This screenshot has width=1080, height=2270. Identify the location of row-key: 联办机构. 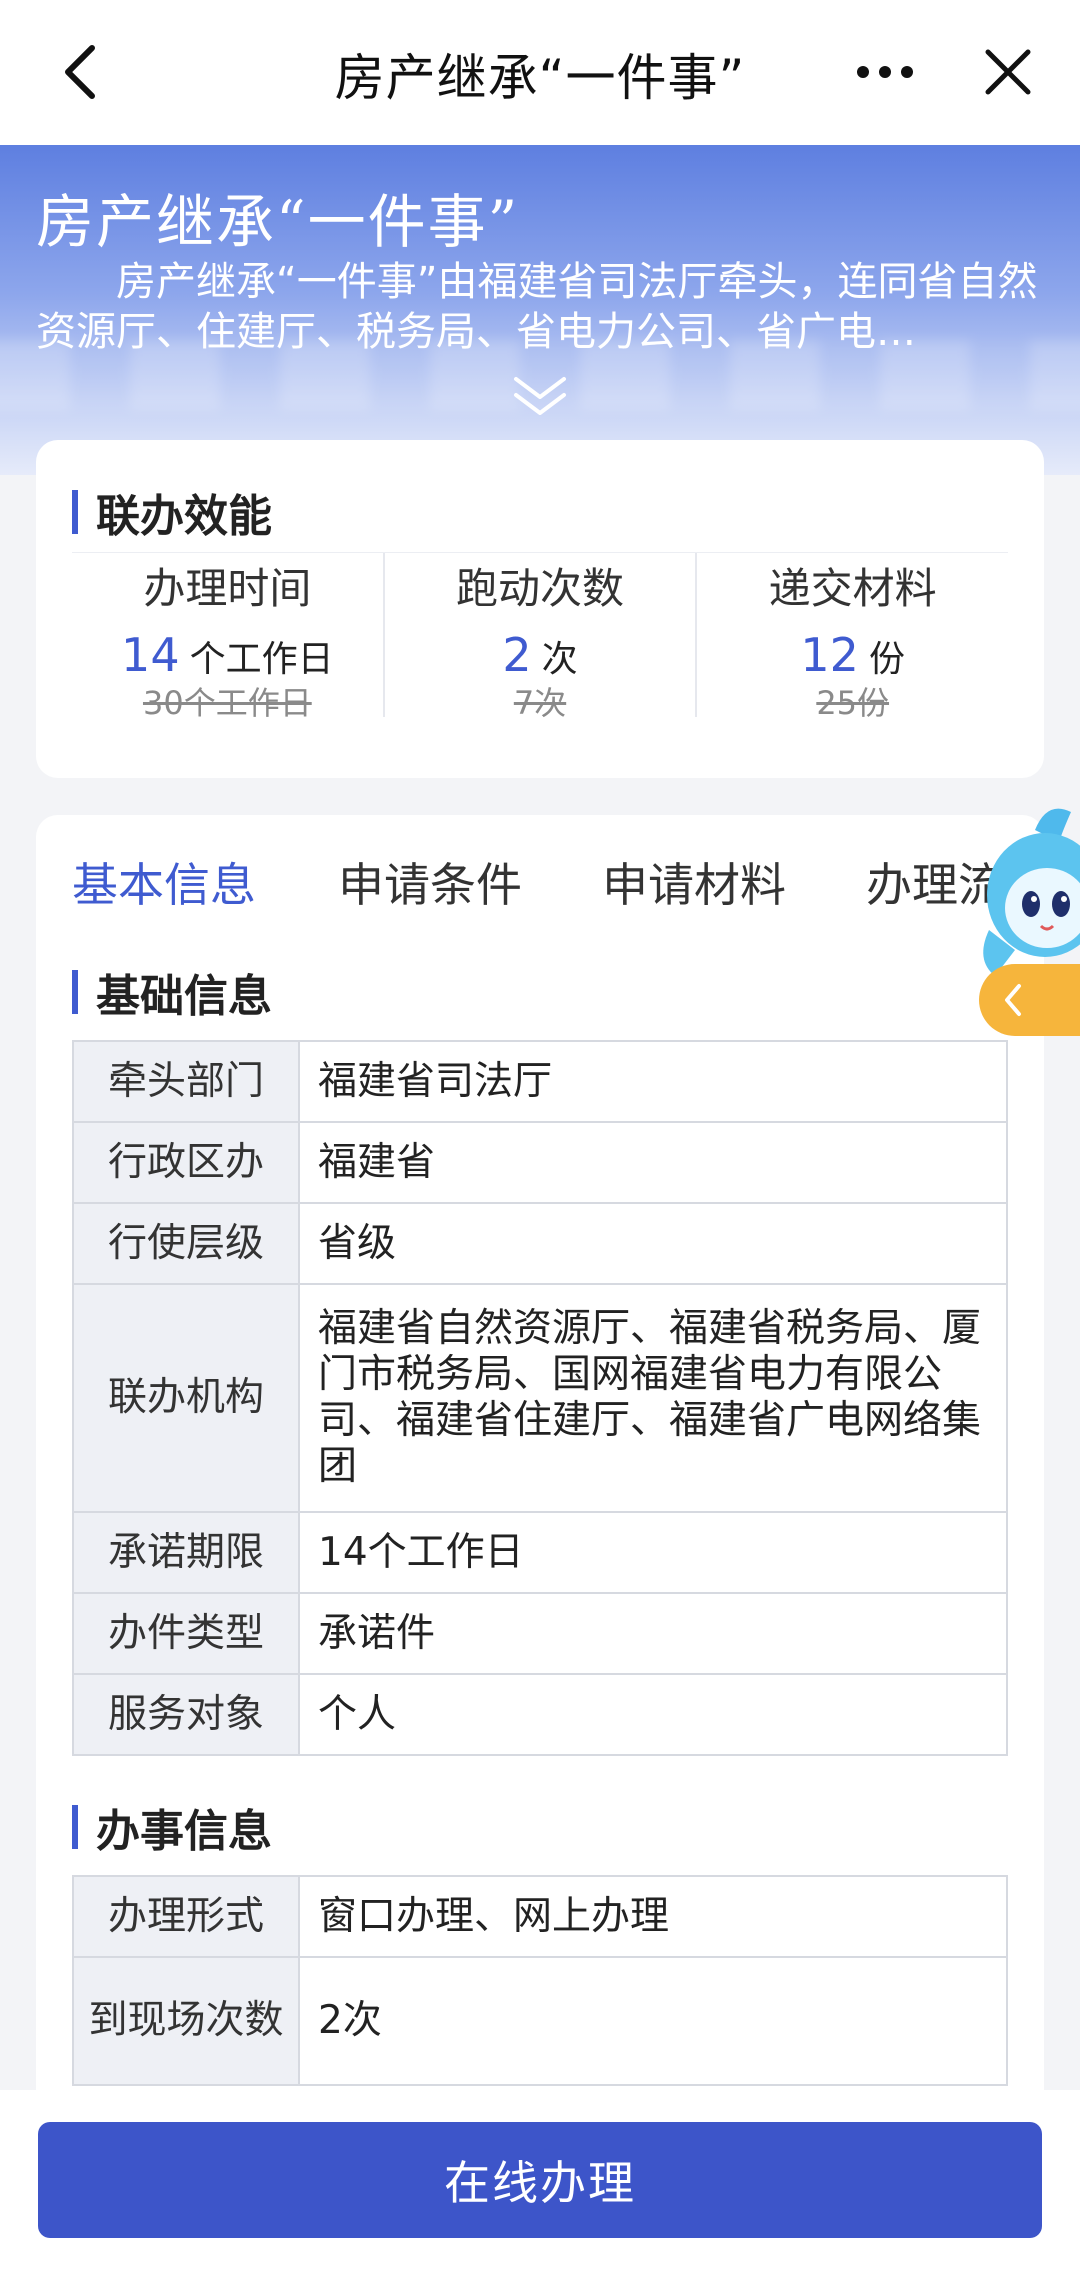
(186, 1398).